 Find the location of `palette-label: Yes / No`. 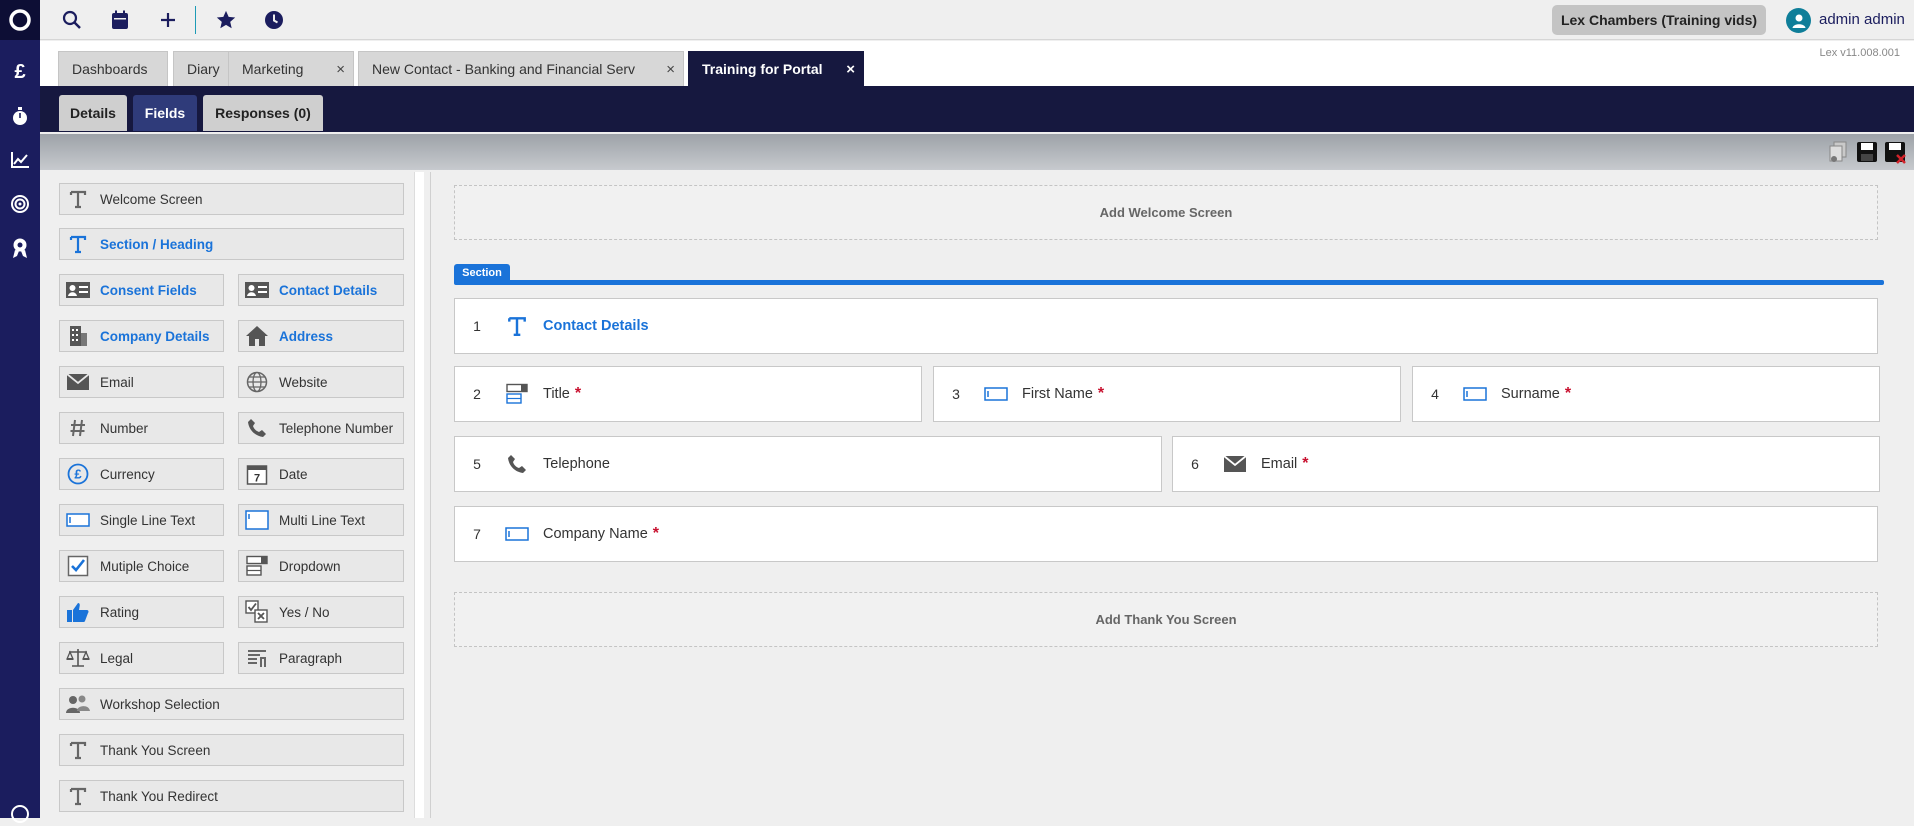

palette-label: Yes / No is located at coordinates (304, 612).